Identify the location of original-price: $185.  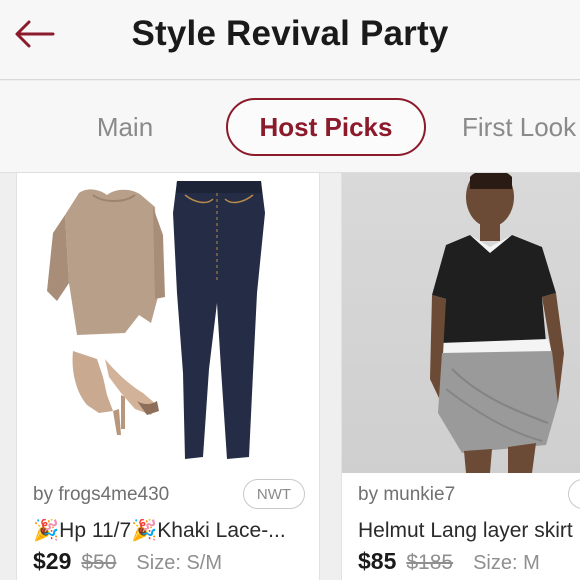
(430, 562).